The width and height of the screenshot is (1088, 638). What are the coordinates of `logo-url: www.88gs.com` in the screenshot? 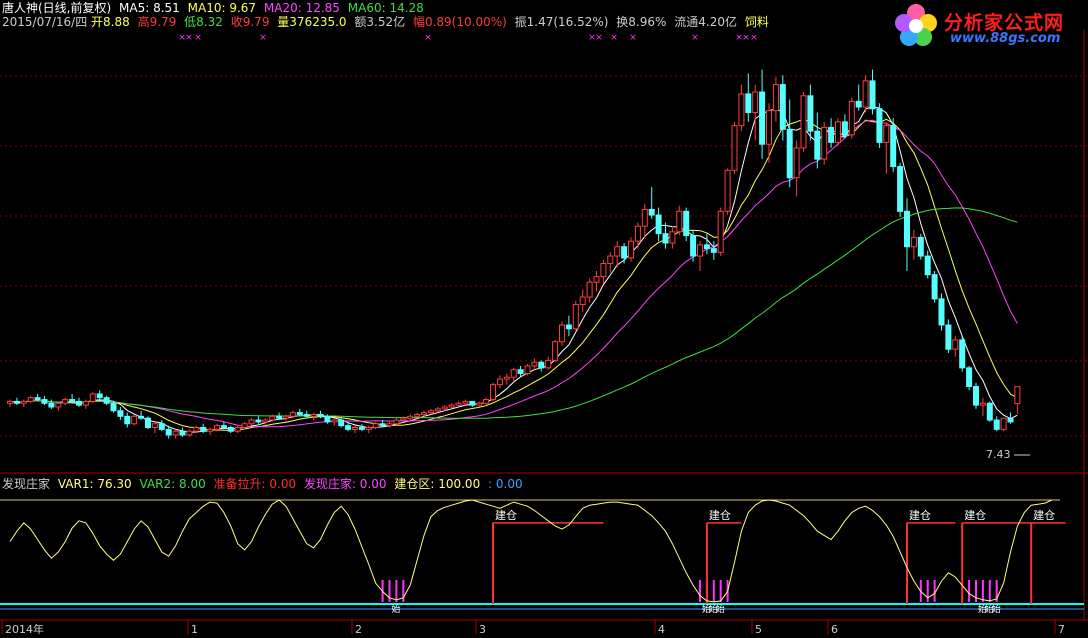 It's located at (1005, 38).